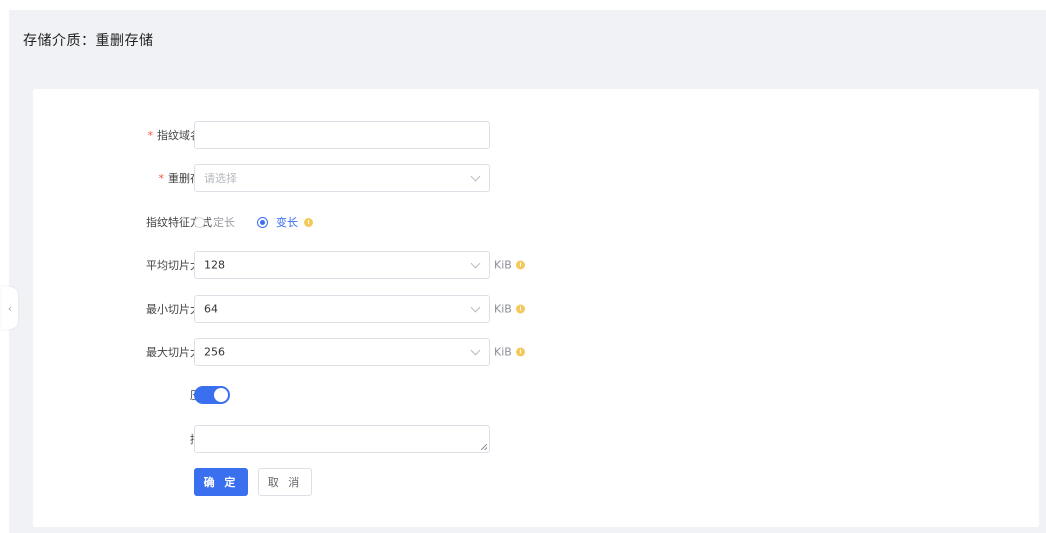  Describe the element at coordinates (484, 447) in the screenshot. I see `resize-grip-icon` at that location.